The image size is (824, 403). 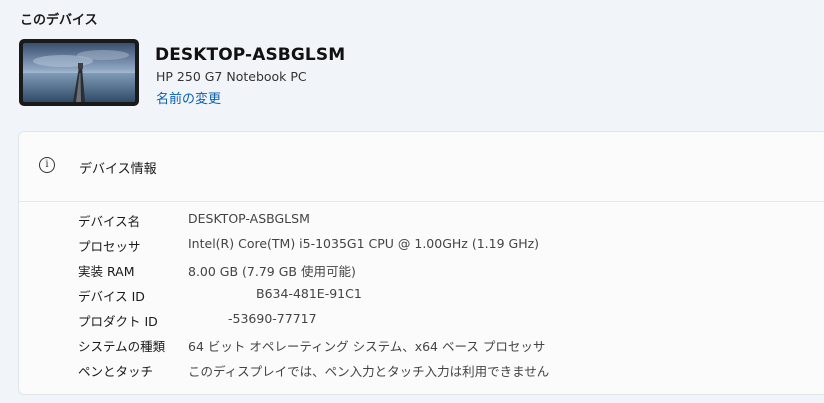 I want to click on spec-label: ペンとタッチ, so click(x=116, y=371).